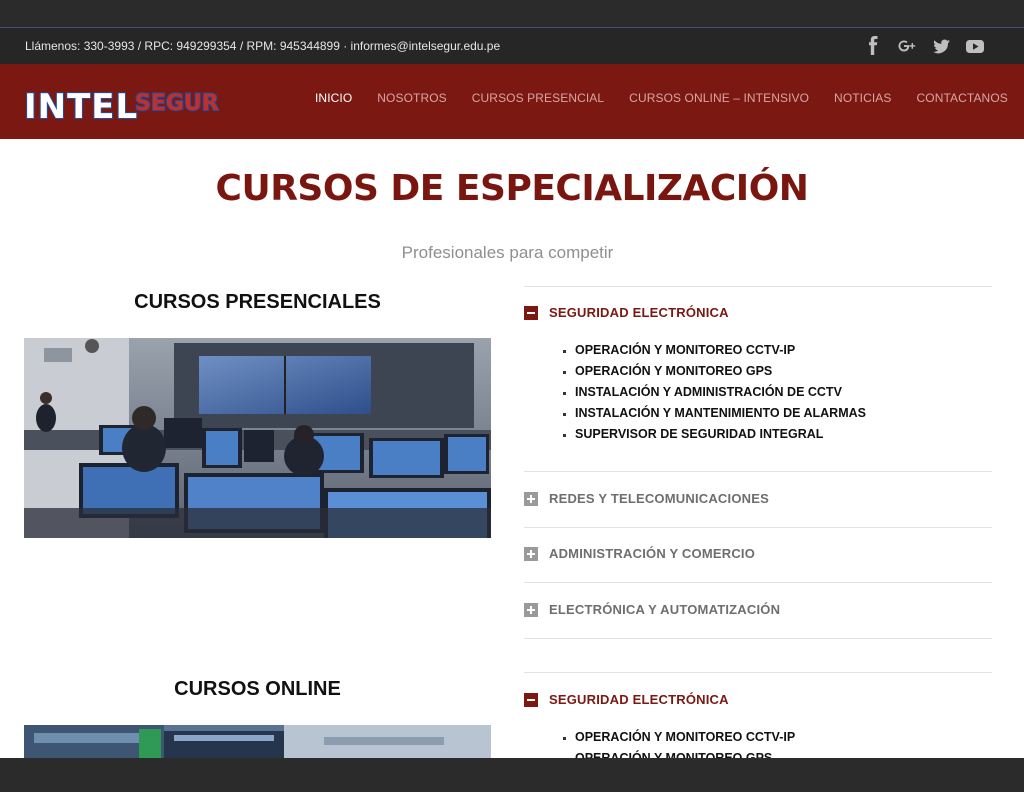 The width and height of the screenshot is (1024, 792). What do you see at coordinates (177, 103) in the screenshot?
I see `svg-text: SEGUR` at bounding box center [177, 103].